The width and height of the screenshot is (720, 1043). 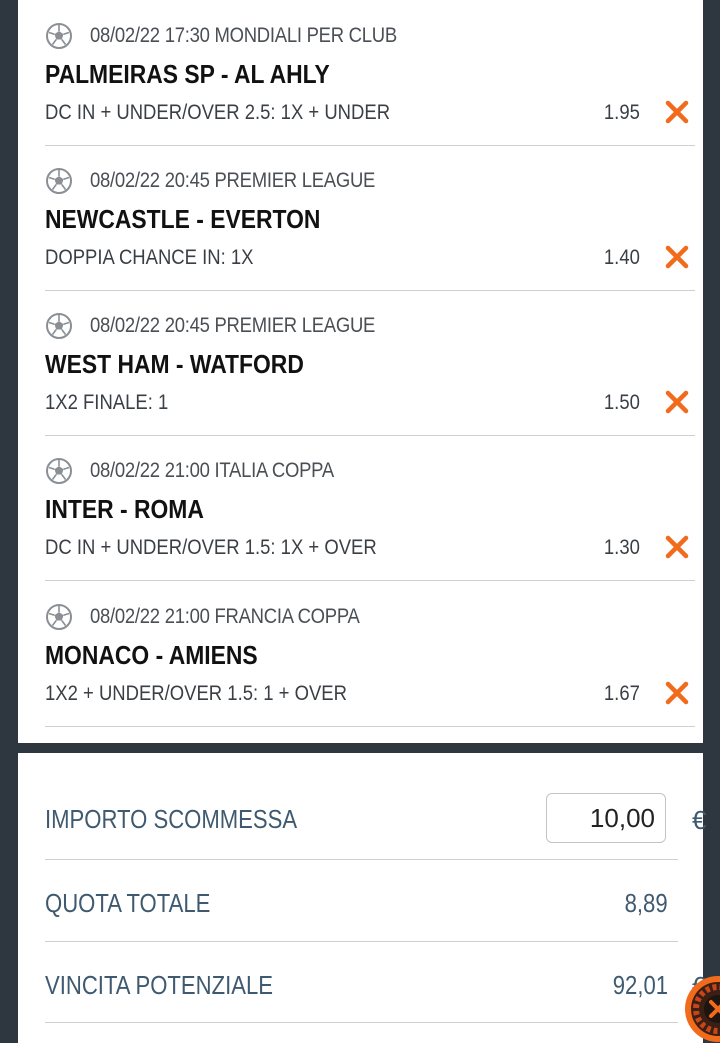 I want to click on bet-odds: 1.40, so click(x=622, y=257).